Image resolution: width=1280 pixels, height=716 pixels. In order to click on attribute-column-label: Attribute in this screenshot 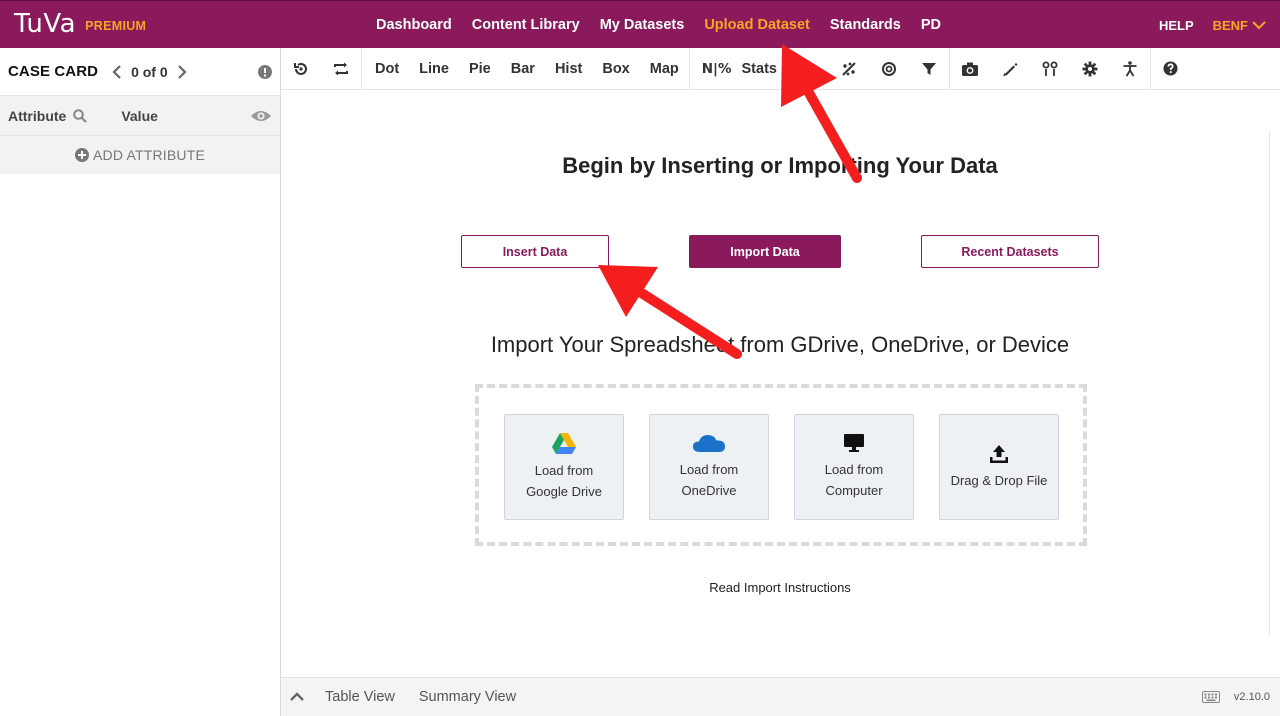, I will do `click(37, 115)`.